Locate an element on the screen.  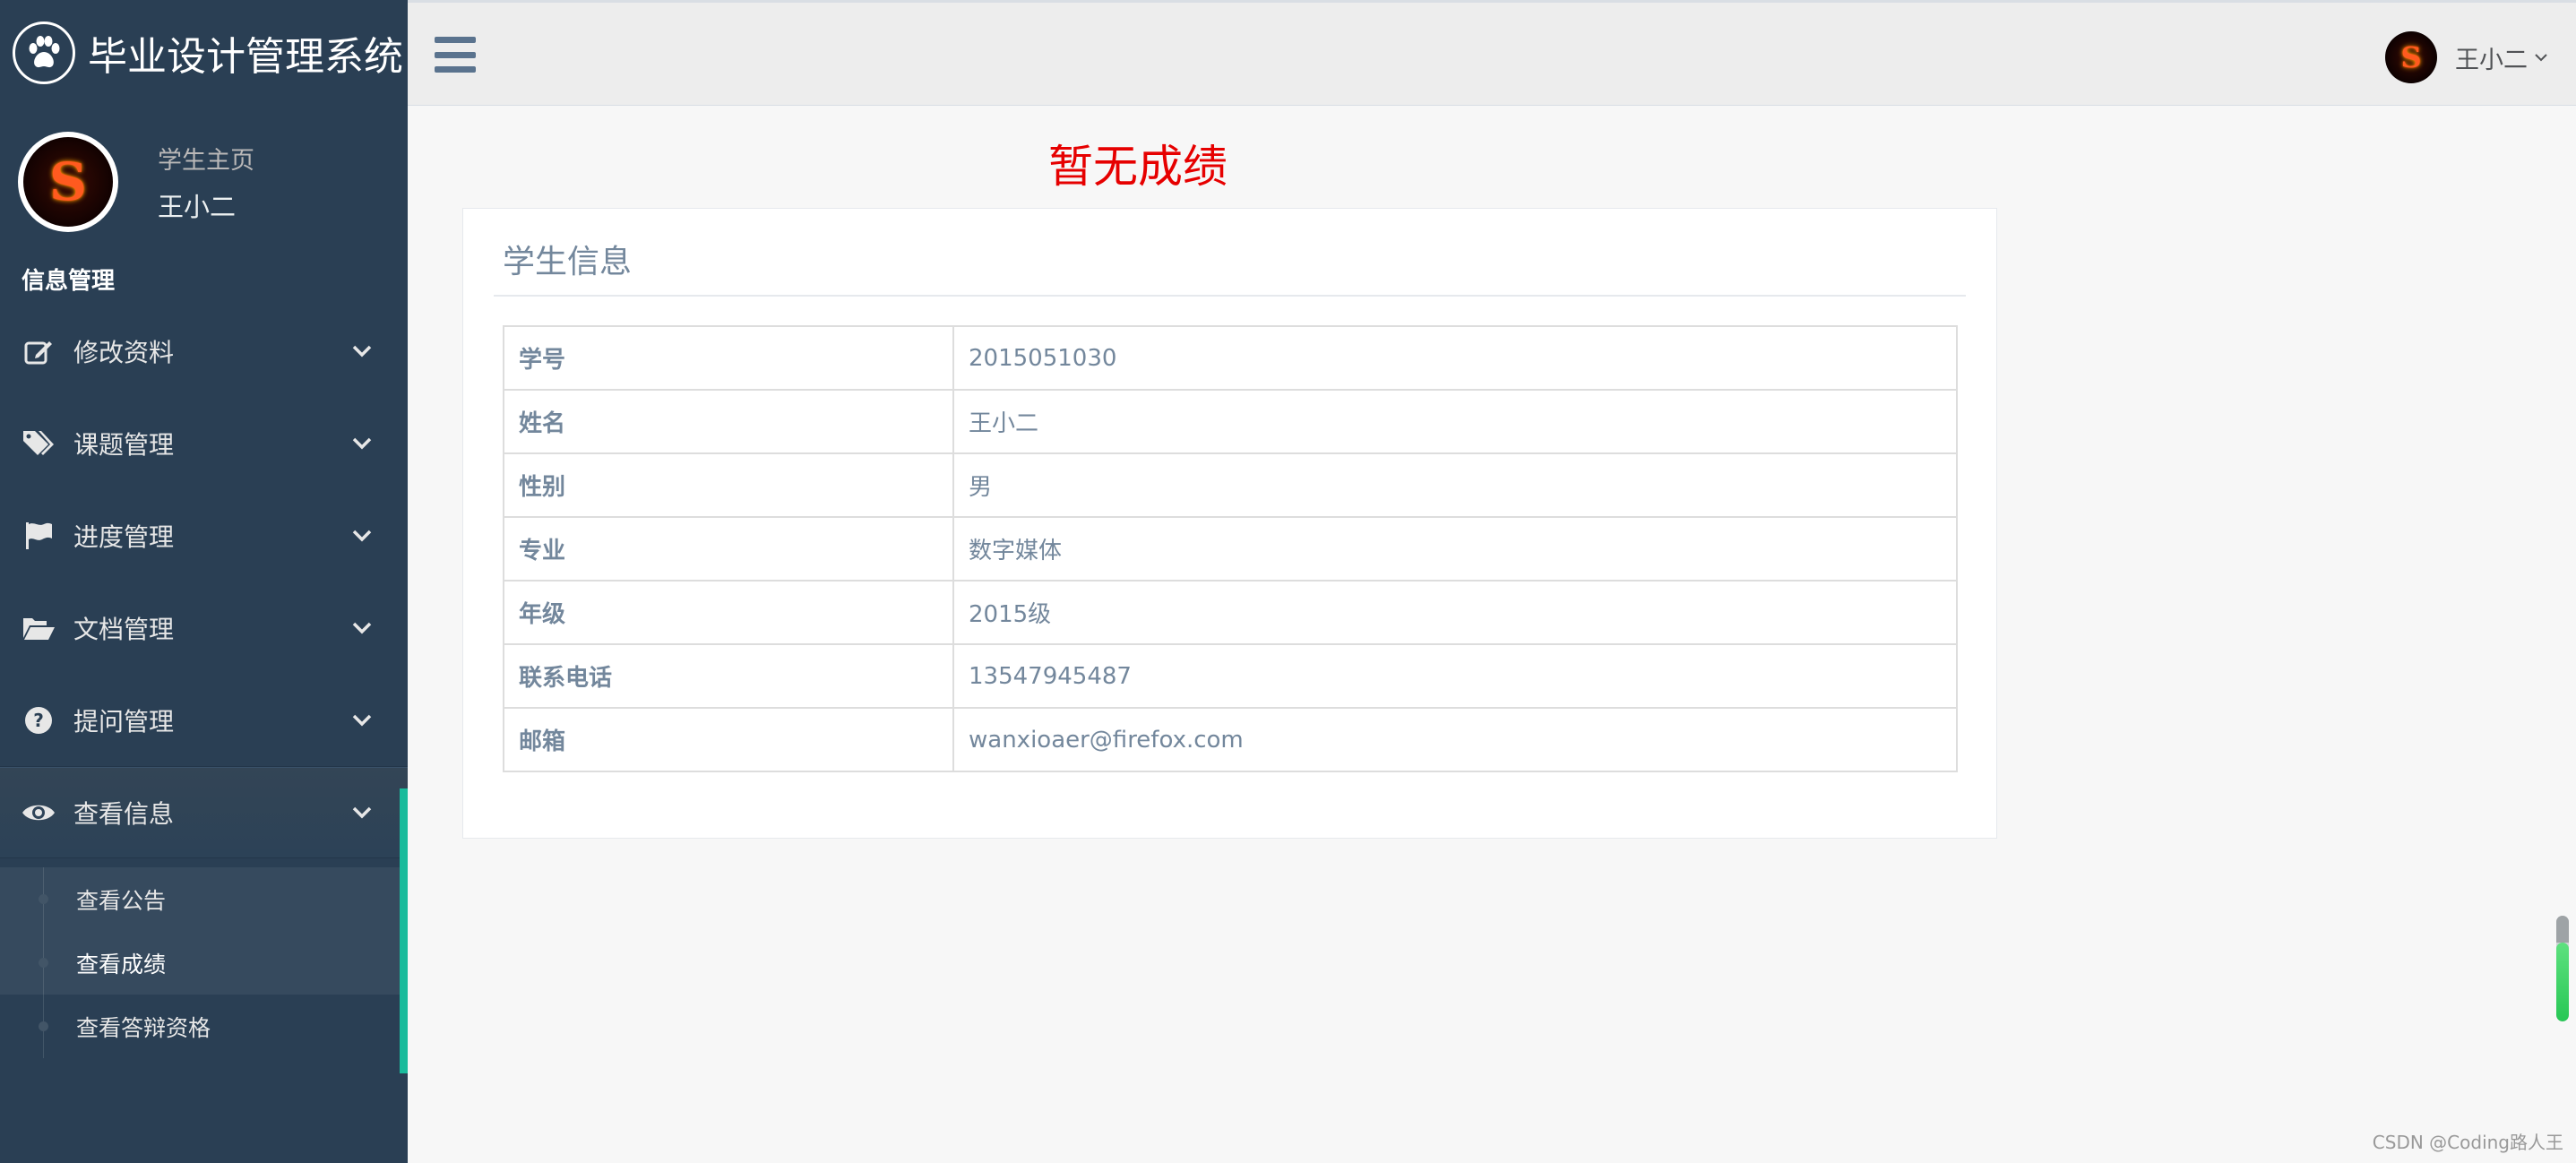
eye-icon is located at coordinates (39, 813).